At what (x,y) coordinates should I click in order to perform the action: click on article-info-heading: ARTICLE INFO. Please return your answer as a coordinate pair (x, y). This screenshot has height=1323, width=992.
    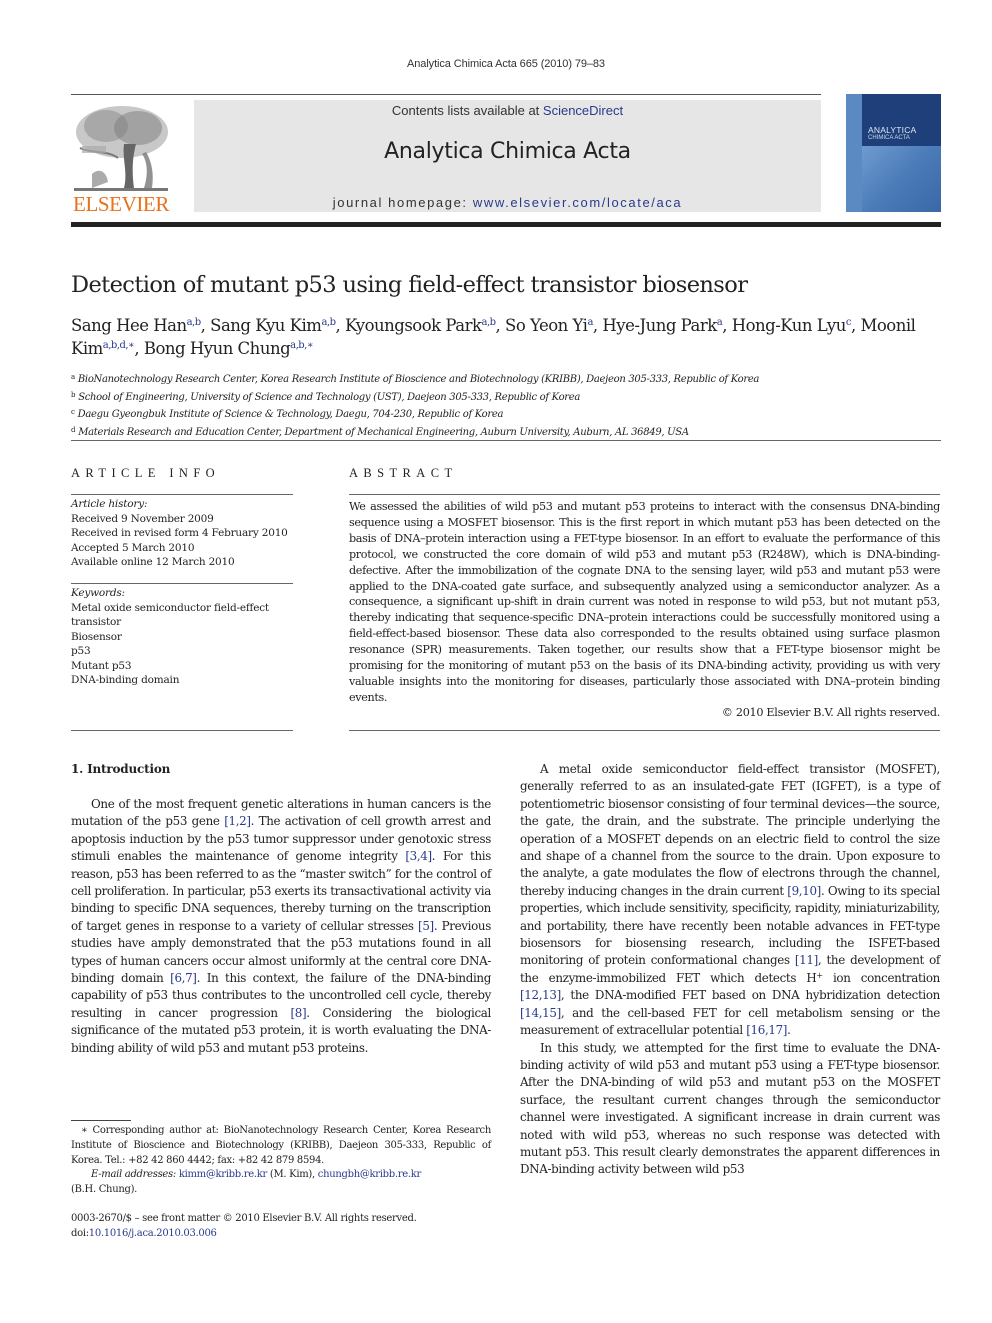
    Looking at the image, I should click on (146, 473).